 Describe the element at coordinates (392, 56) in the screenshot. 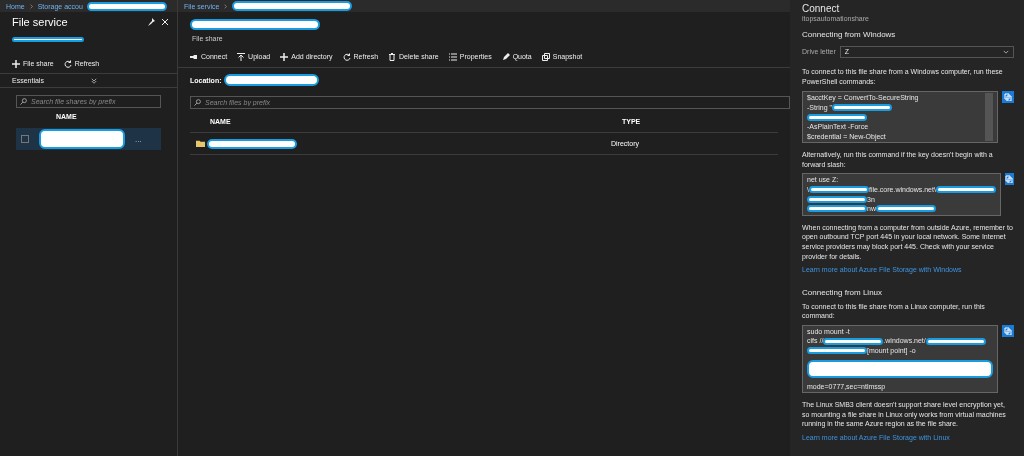

I see `trash-icon` at that location.